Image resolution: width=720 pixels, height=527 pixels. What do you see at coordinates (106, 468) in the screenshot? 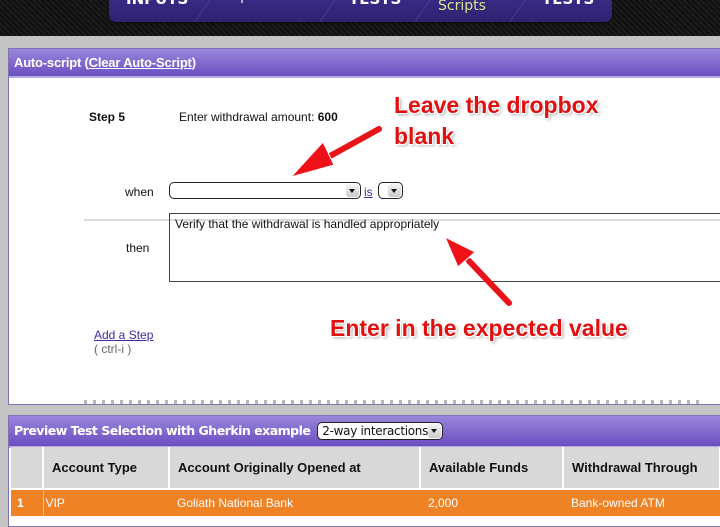
I see `column-header-account-type: Account Type` at bounding box center [106, 468].